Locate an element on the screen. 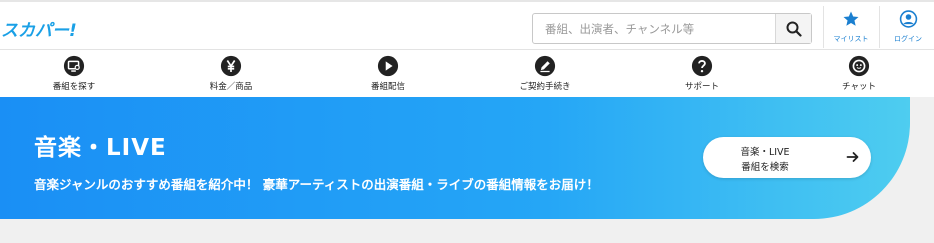  search-box is located at coordinates (672, 28).